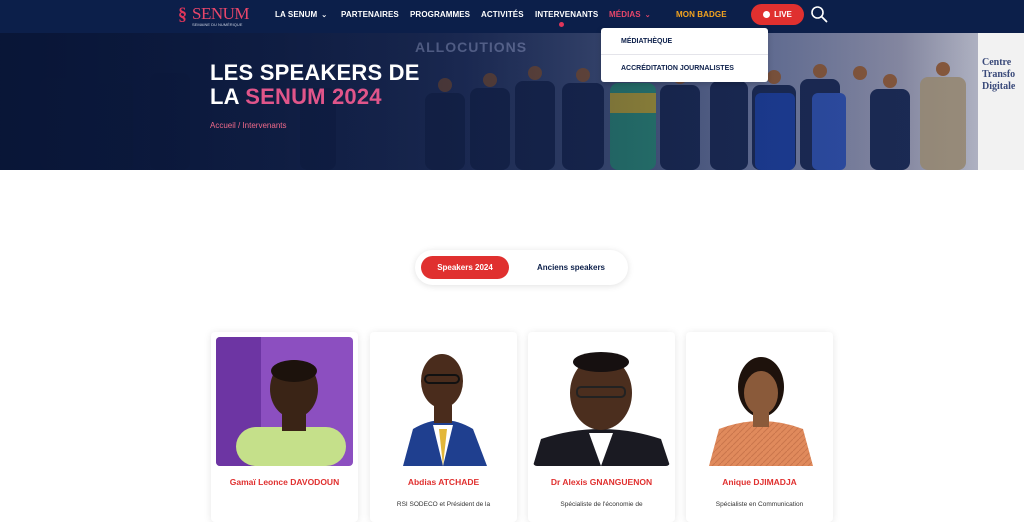 This screenshot has width=1024, height=522. I want to click on search-icon, so click(819, 14).